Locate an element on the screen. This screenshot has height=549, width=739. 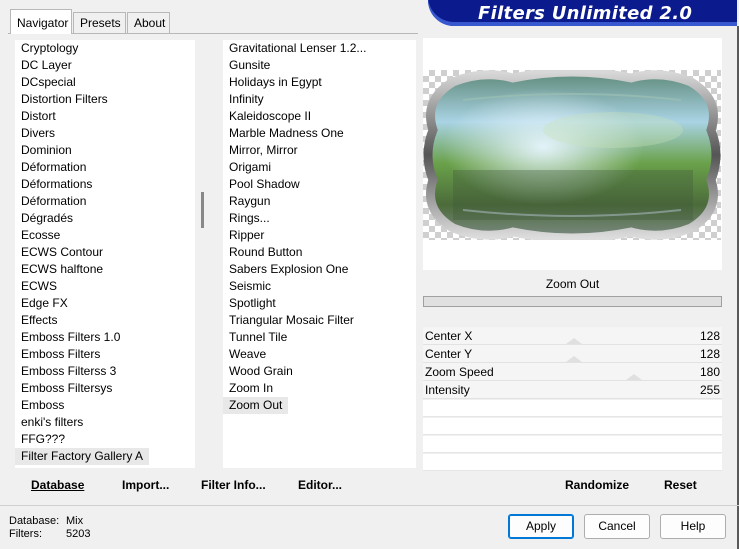
param-zoom-speed: Zoom Speed 180 is located at coordinates (572, 372).